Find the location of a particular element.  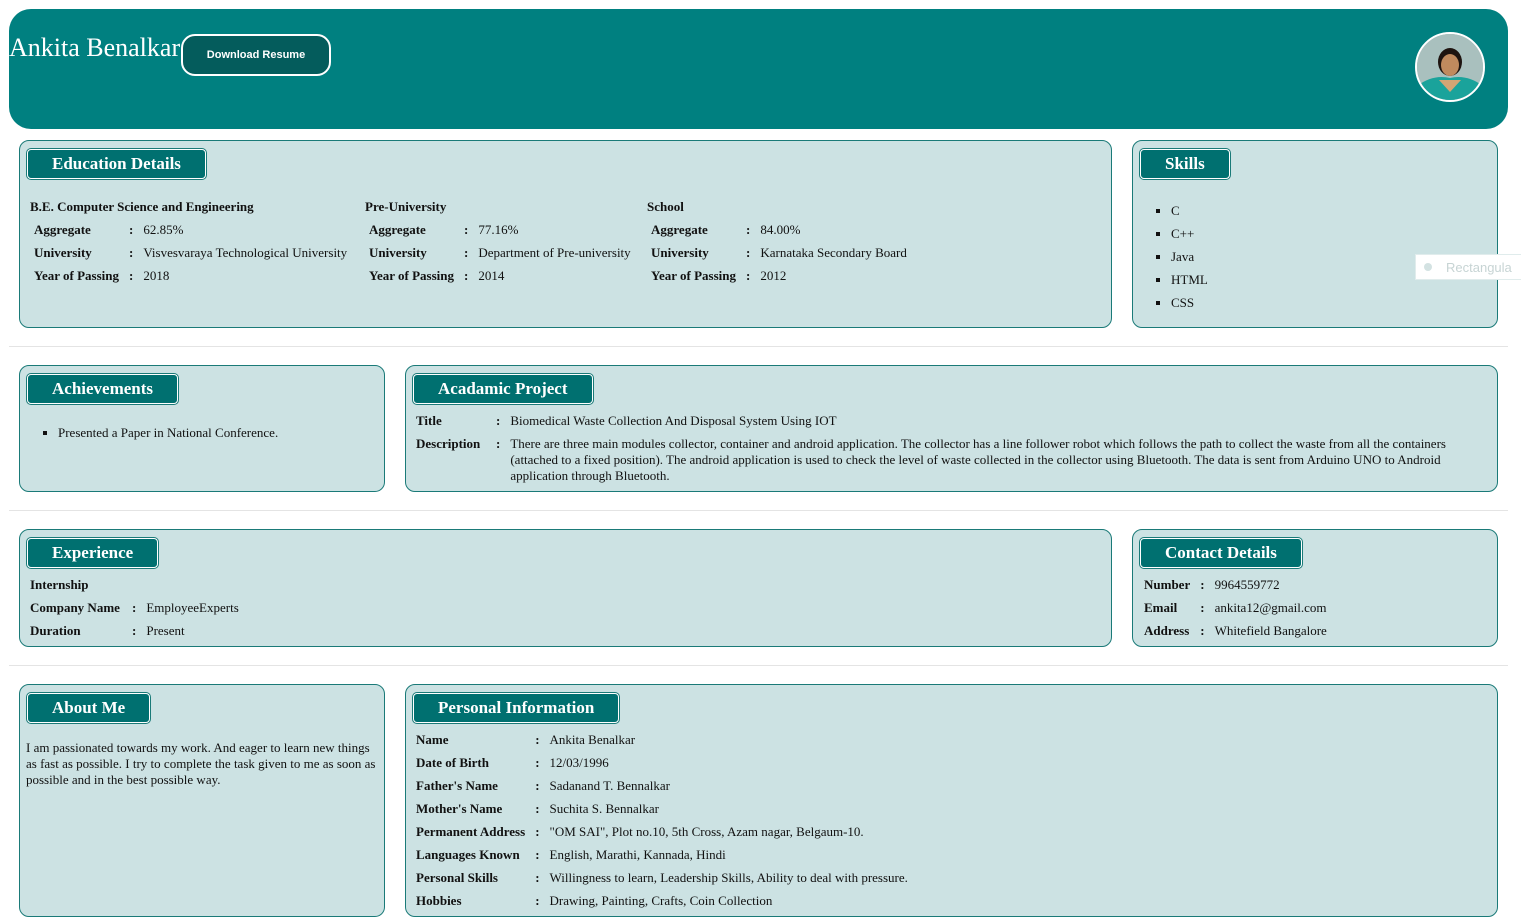

skills-list: C C++ Java HTML CSS is located at coordinates (1169, 256).